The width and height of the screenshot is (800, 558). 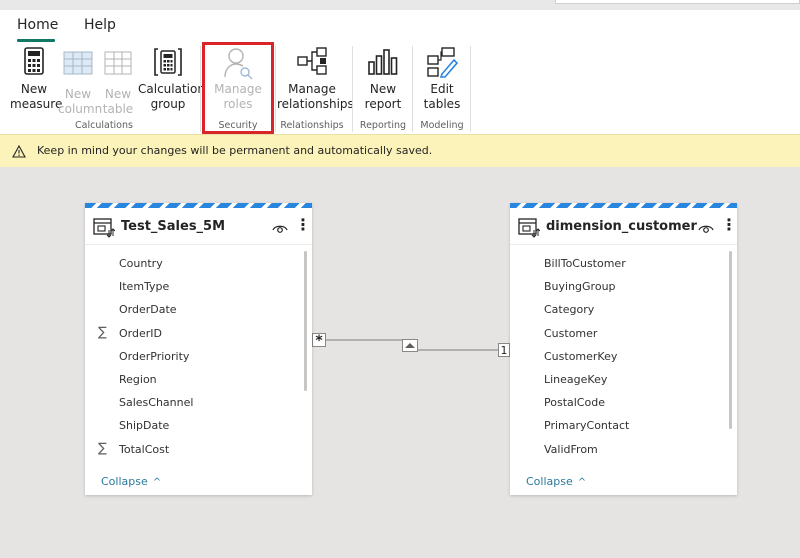 I want to click on table-column-icon, so click(x=78, y=69).